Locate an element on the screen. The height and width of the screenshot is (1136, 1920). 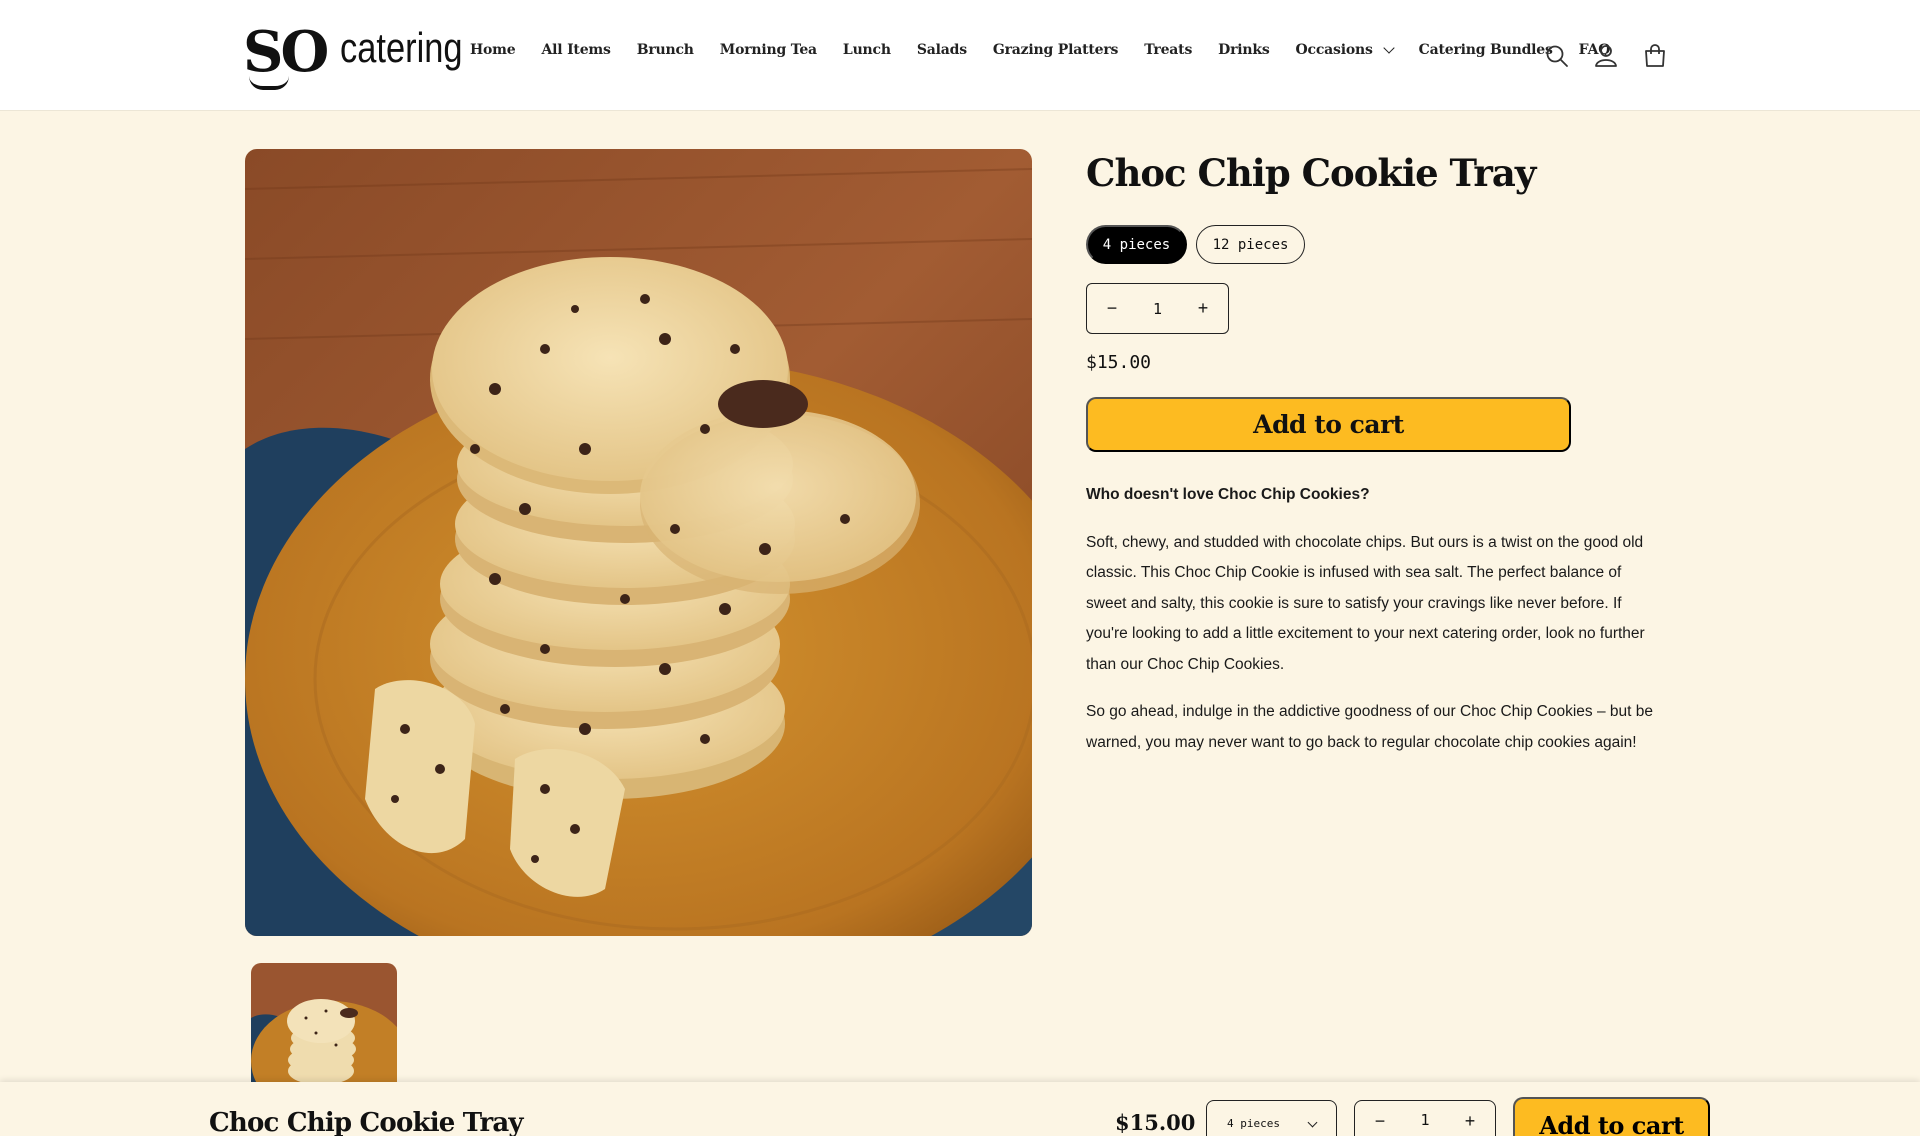
nav-morning-tea: Morning Tea is located at coordinates (768, 50).